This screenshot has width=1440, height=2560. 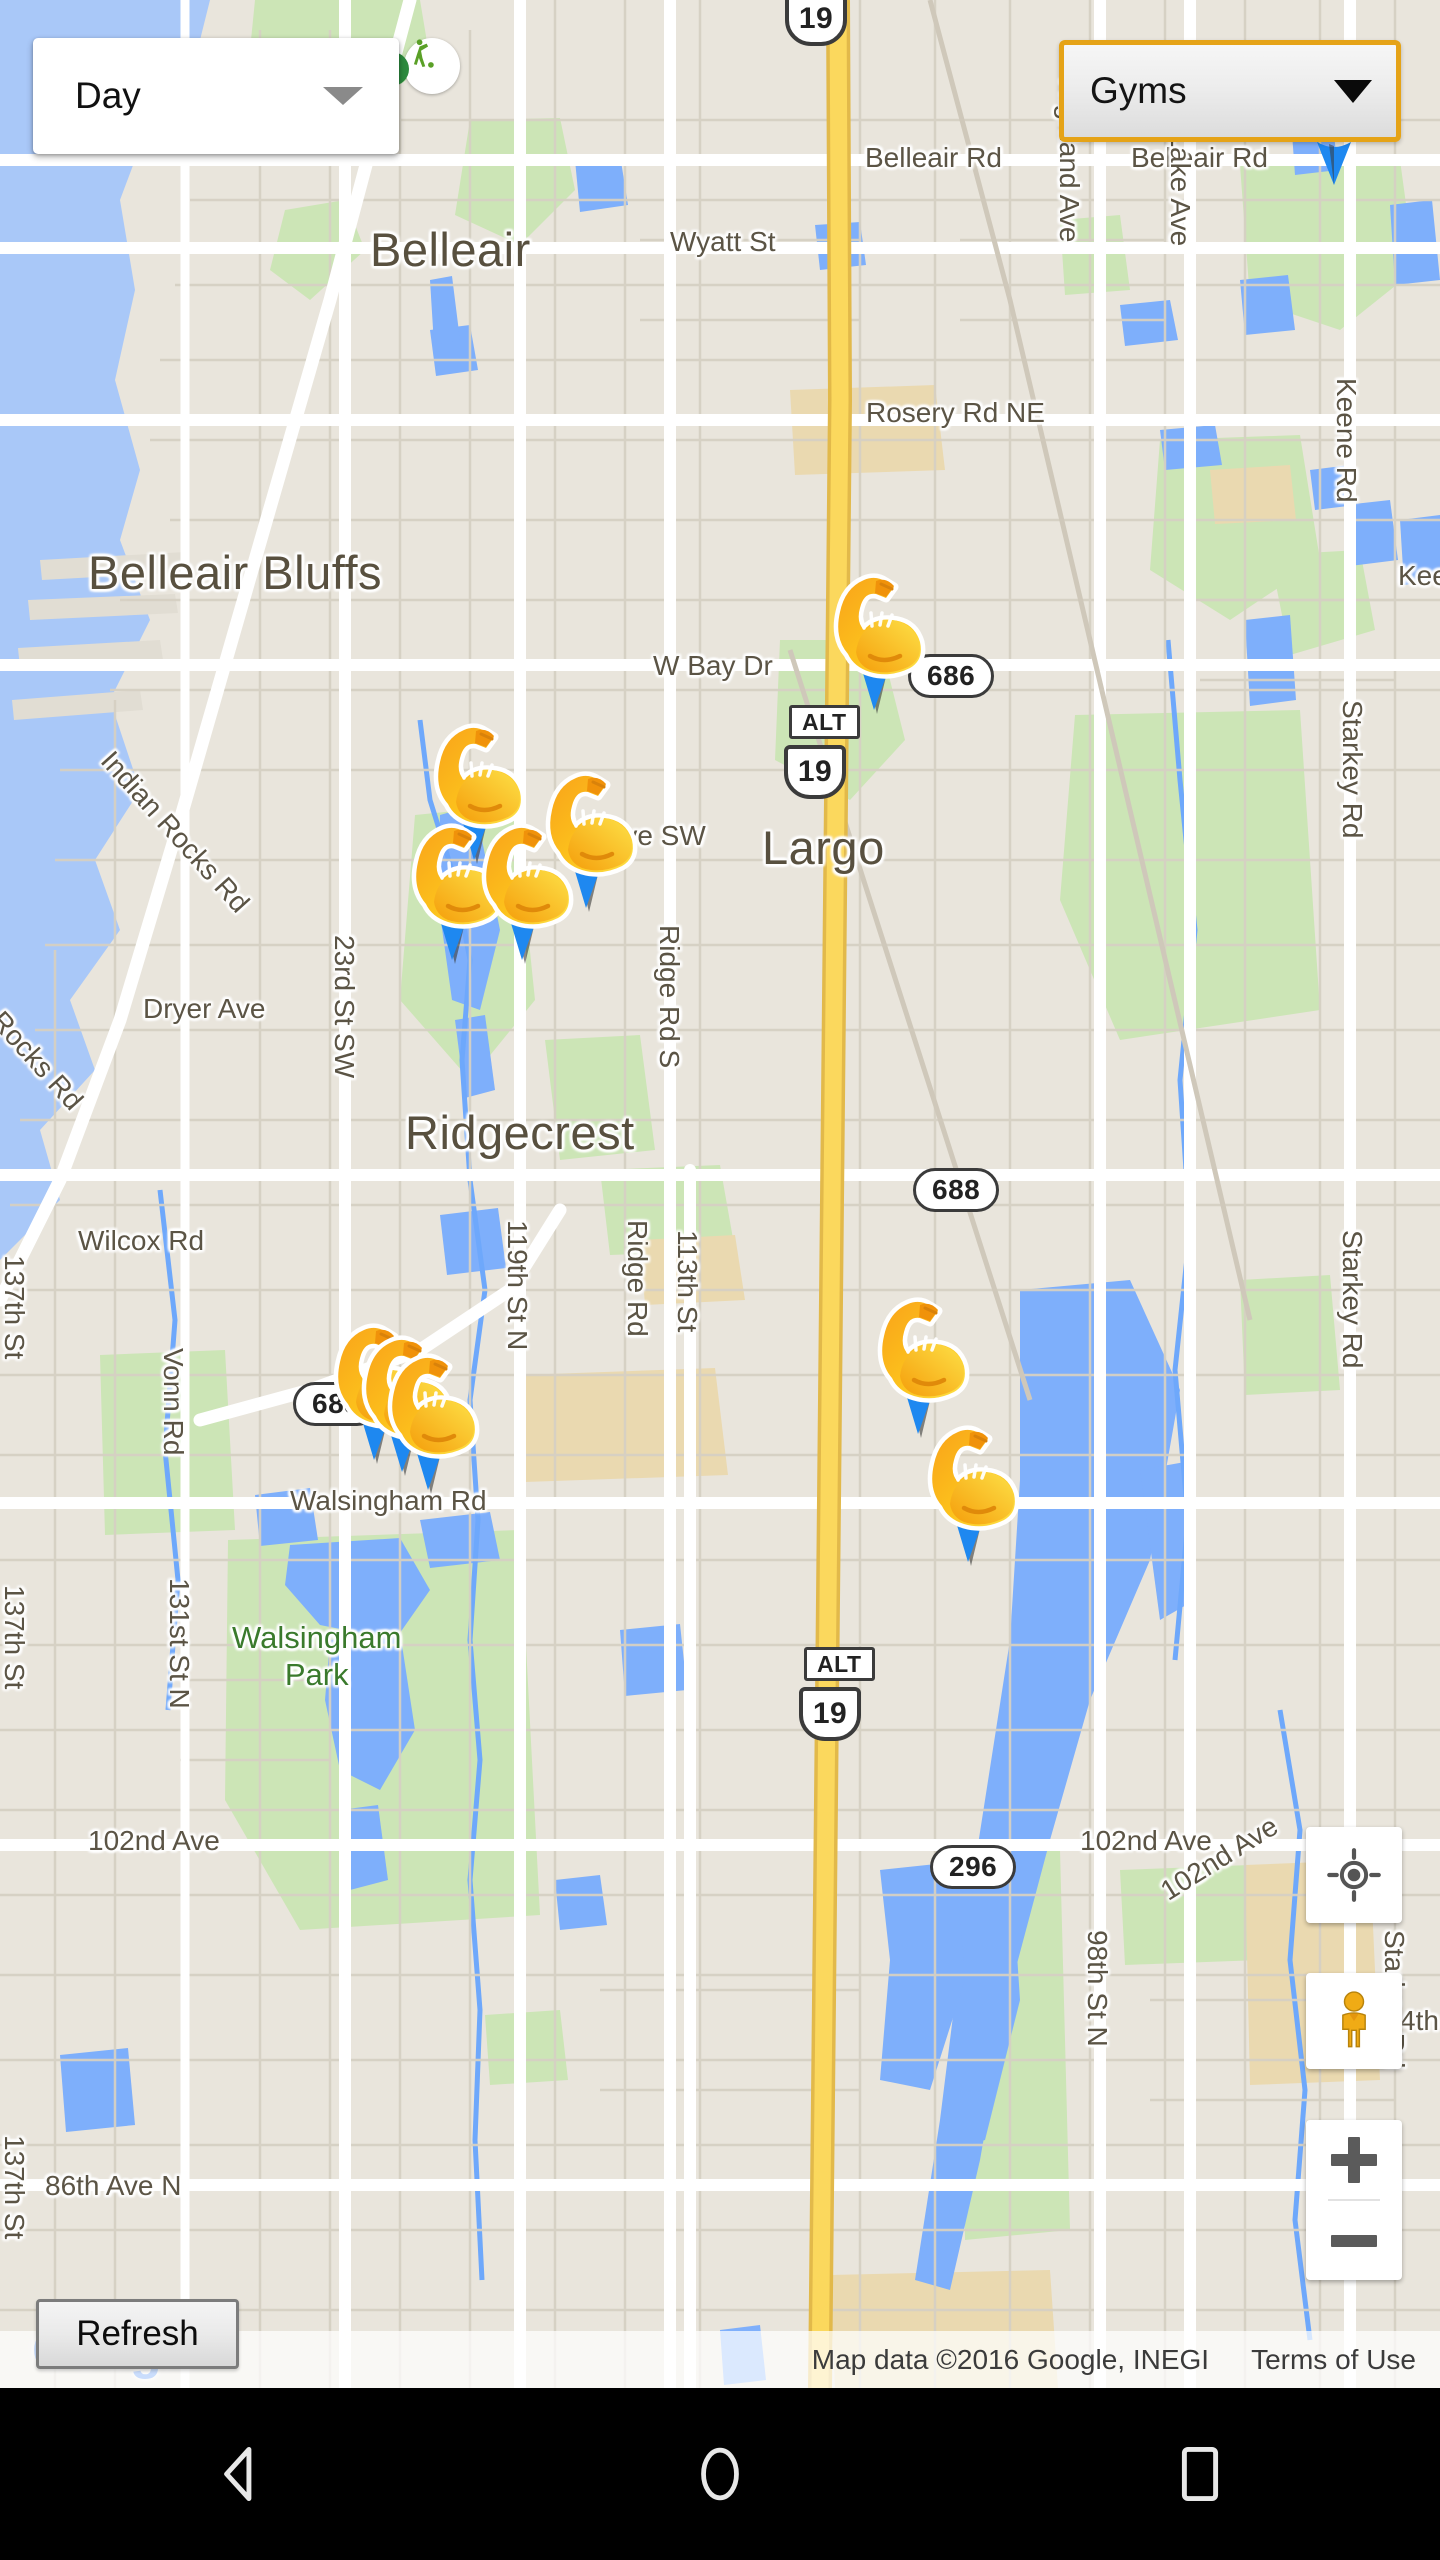 I want to click on home-icon, so click(x=720, y=2474).